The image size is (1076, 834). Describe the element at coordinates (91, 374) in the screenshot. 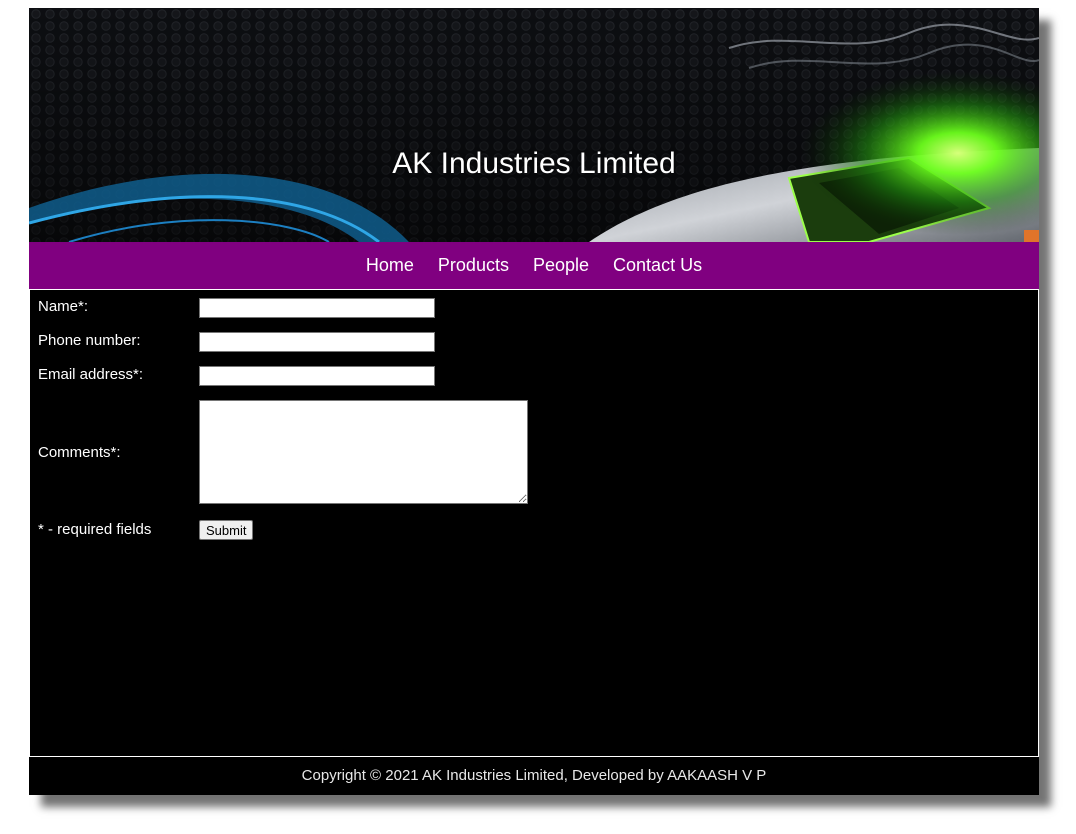

I see `email-label: Email address*:` at that location.